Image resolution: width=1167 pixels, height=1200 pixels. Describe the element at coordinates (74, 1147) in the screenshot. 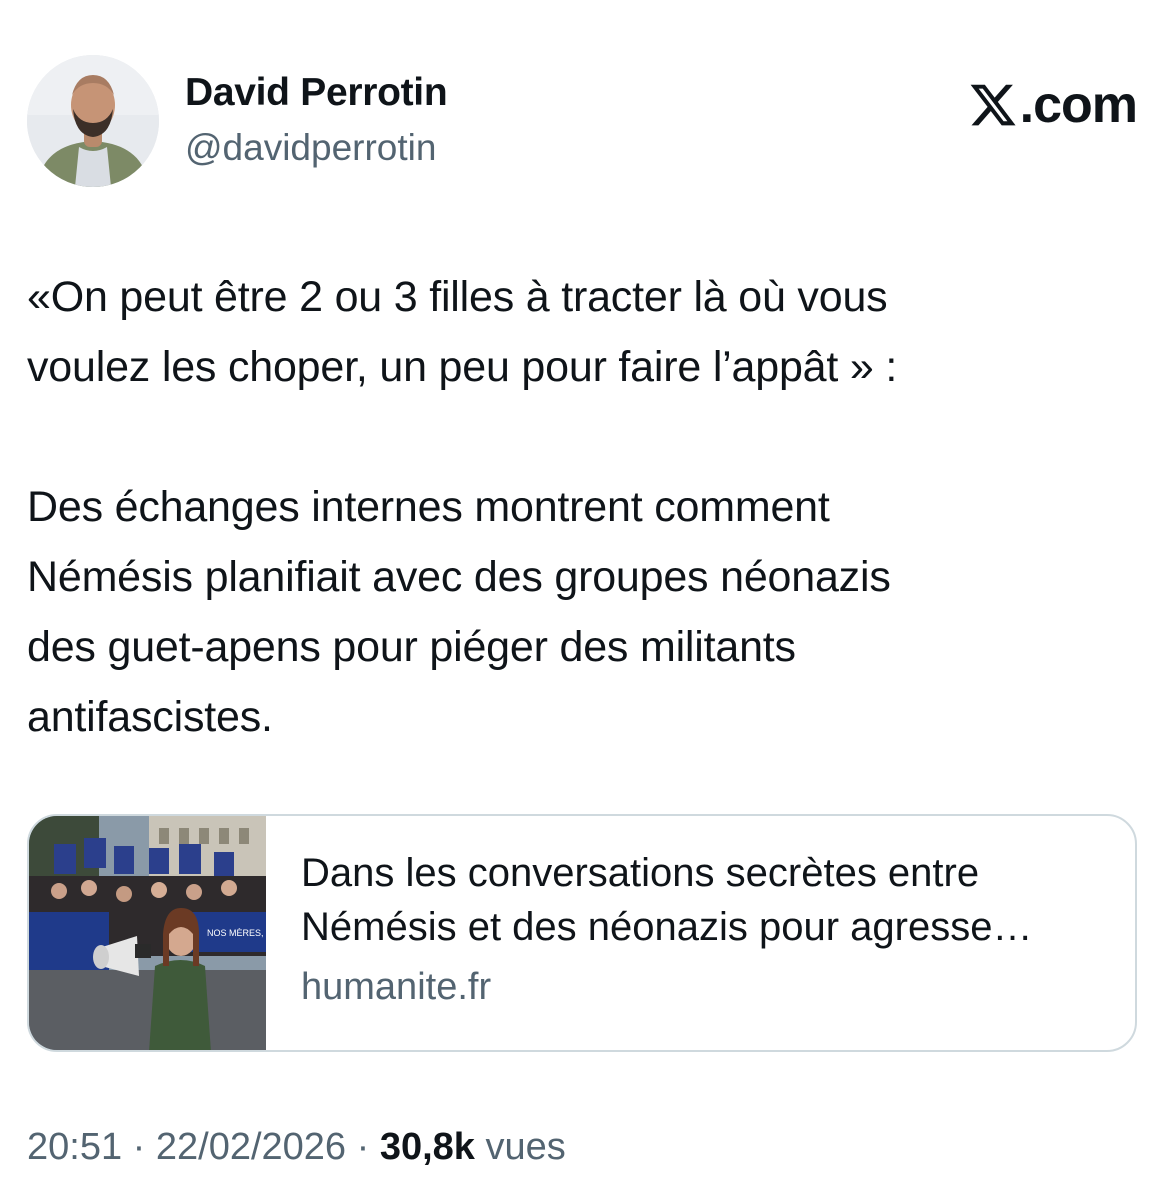

I see `tweet-time: 20:51` at that location.